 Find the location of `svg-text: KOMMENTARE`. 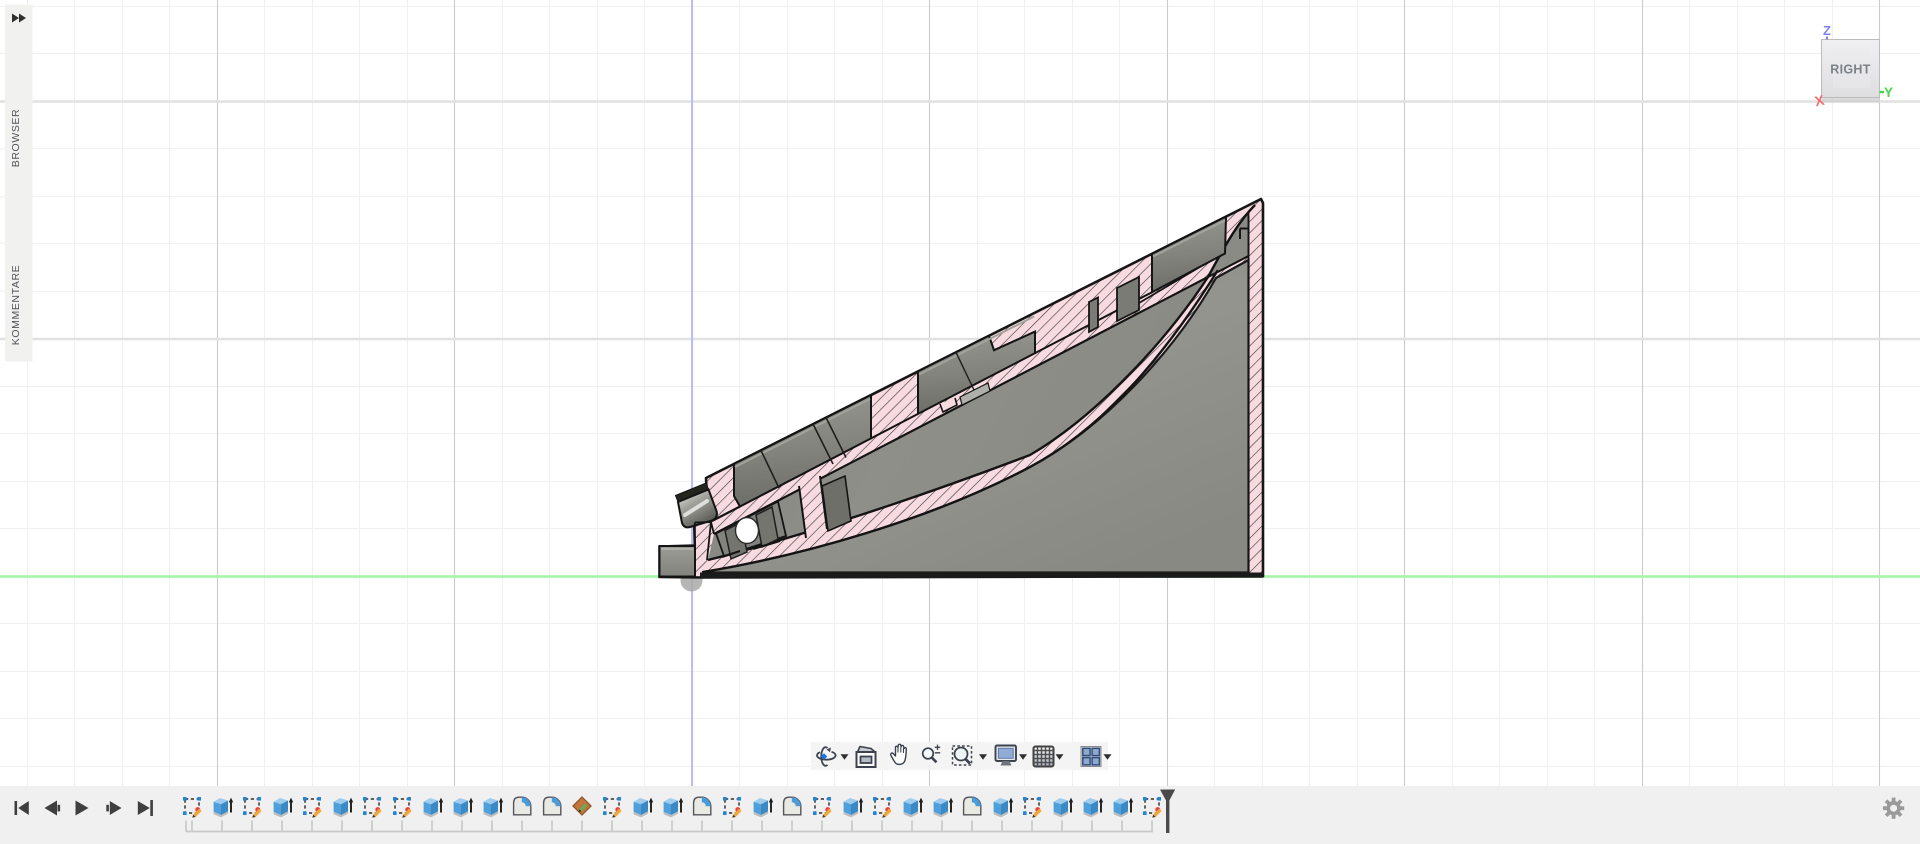

svg-text: KOMMENTARE is located at coordinates (16, 305).